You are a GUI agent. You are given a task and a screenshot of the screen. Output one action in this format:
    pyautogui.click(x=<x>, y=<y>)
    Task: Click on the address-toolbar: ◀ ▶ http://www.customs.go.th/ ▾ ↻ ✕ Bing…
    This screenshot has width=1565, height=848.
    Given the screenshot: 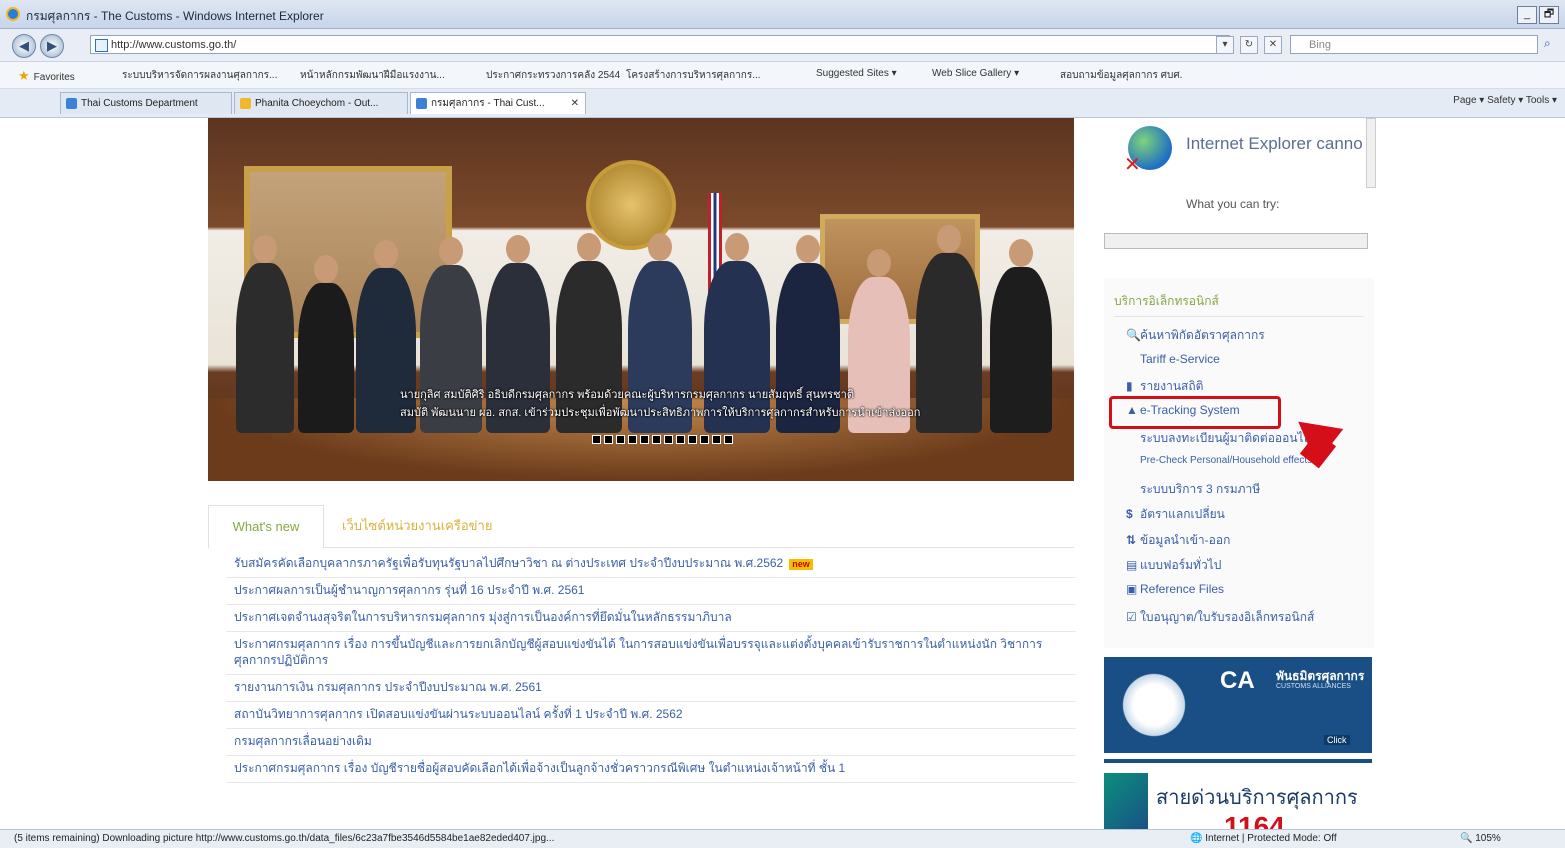 What is the action you would take?
    pyautogui.click(x=782, y=45)
    